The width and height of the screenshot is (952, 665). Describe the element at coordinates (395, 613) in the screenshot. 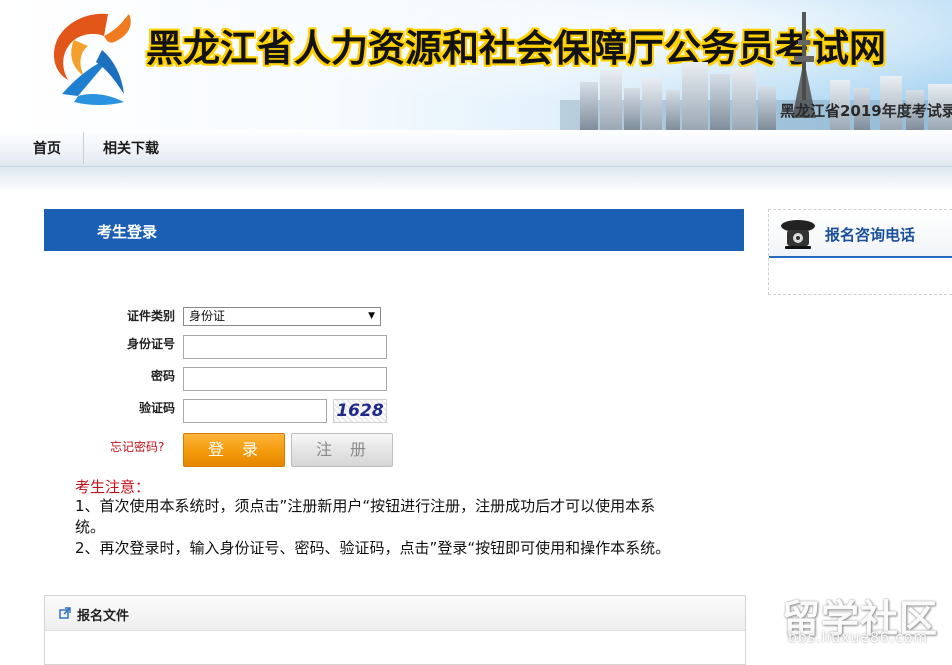

I see `registration-files-header: 报名文件` at that location.